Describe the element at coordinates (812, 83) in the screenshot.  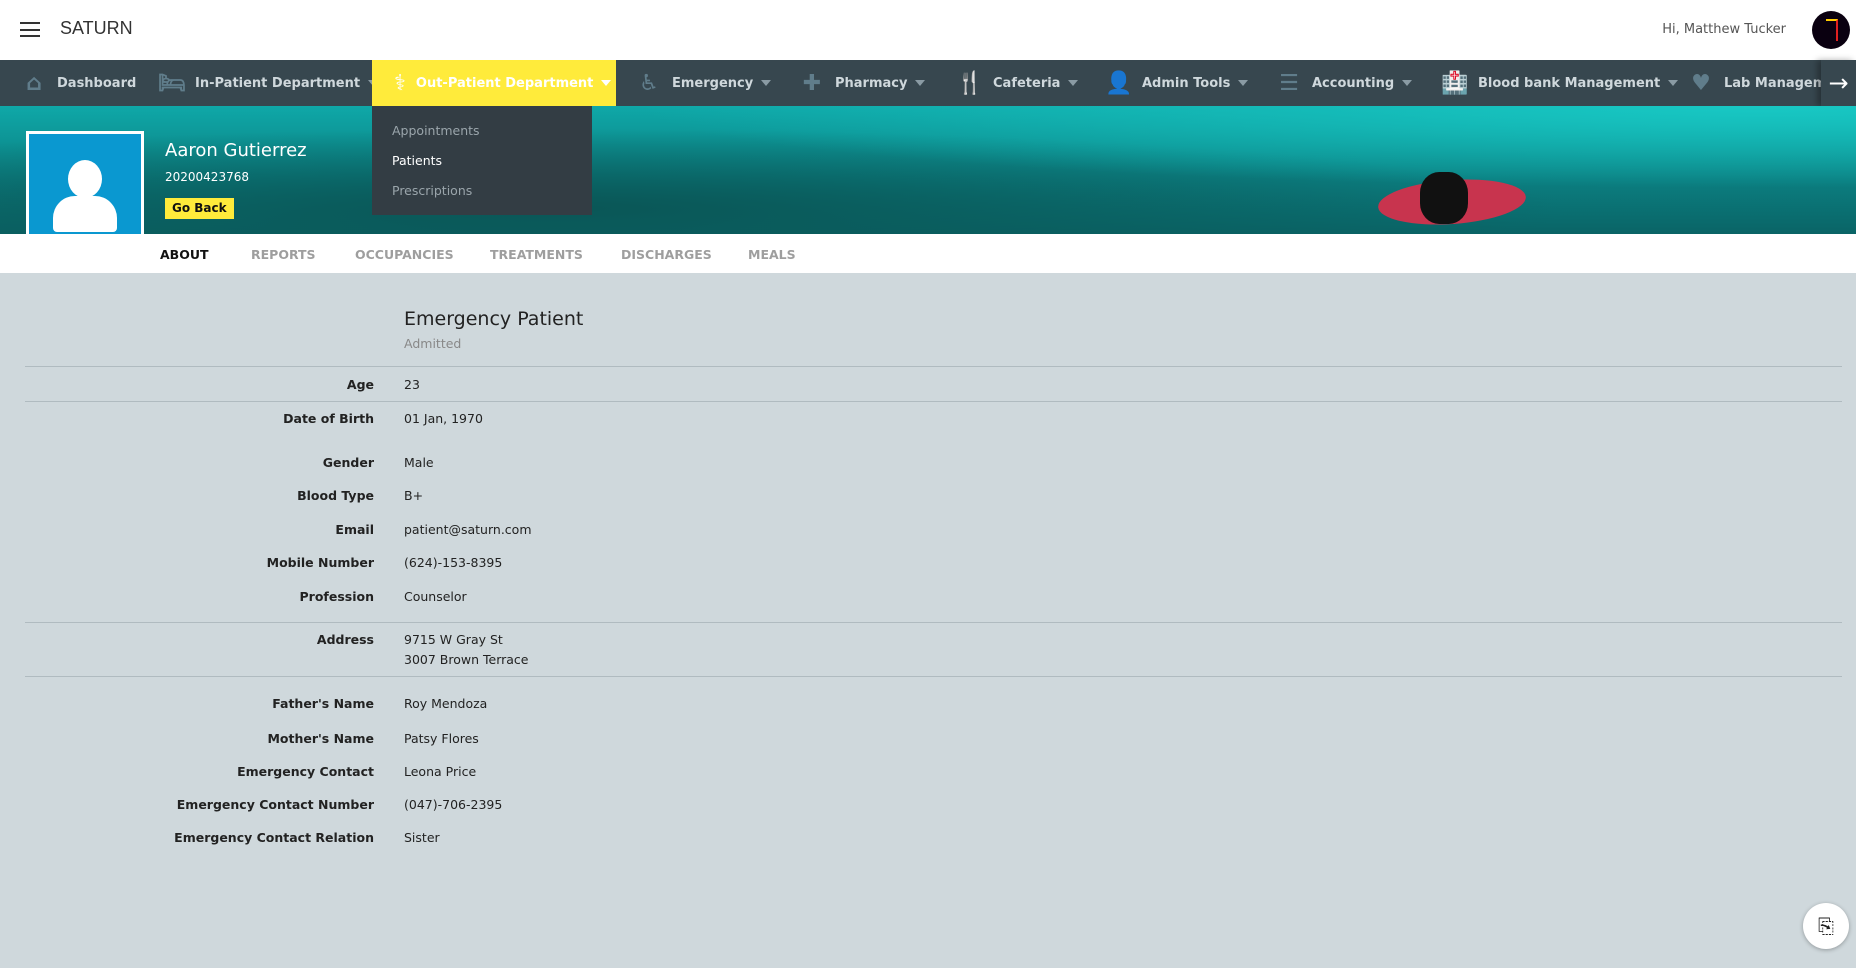
I see `medkit-icon: ✚` at that location.